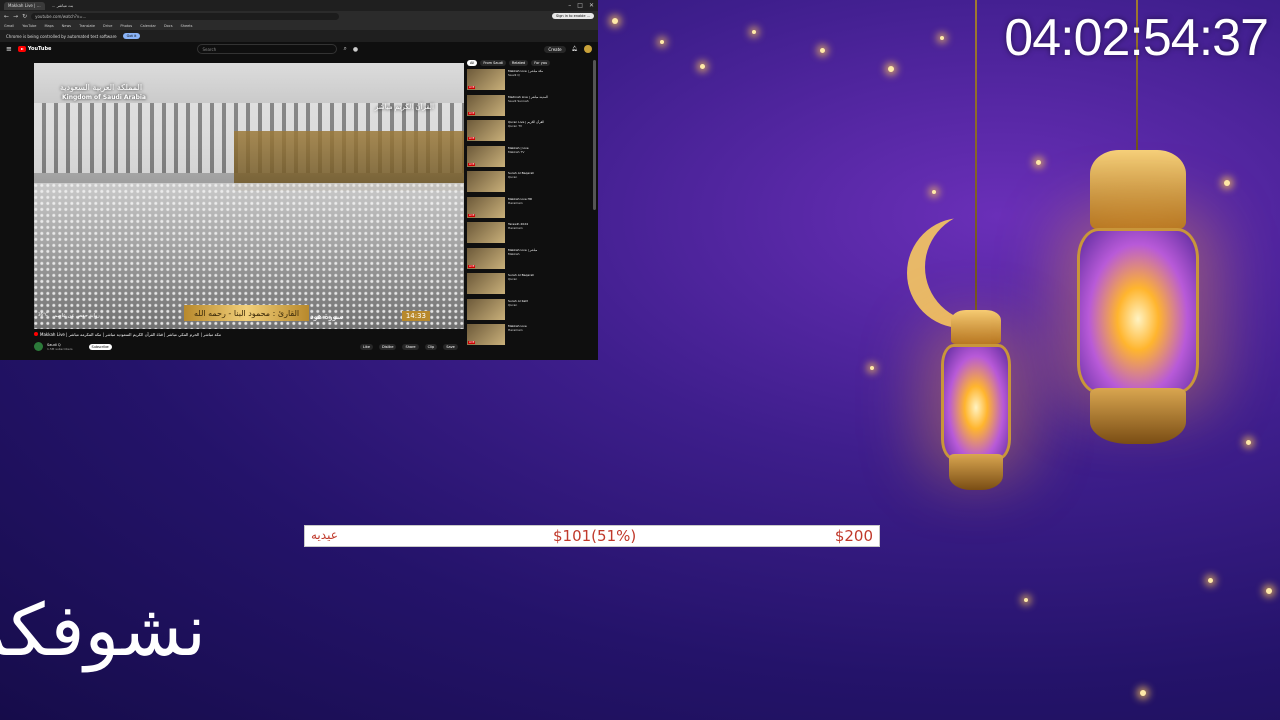 This screenshot has width=1280, height=720. Describe the element at coordinates (520, 198) in the screenshot. I see `recommendation-title: Makkah Live HD` at that location.